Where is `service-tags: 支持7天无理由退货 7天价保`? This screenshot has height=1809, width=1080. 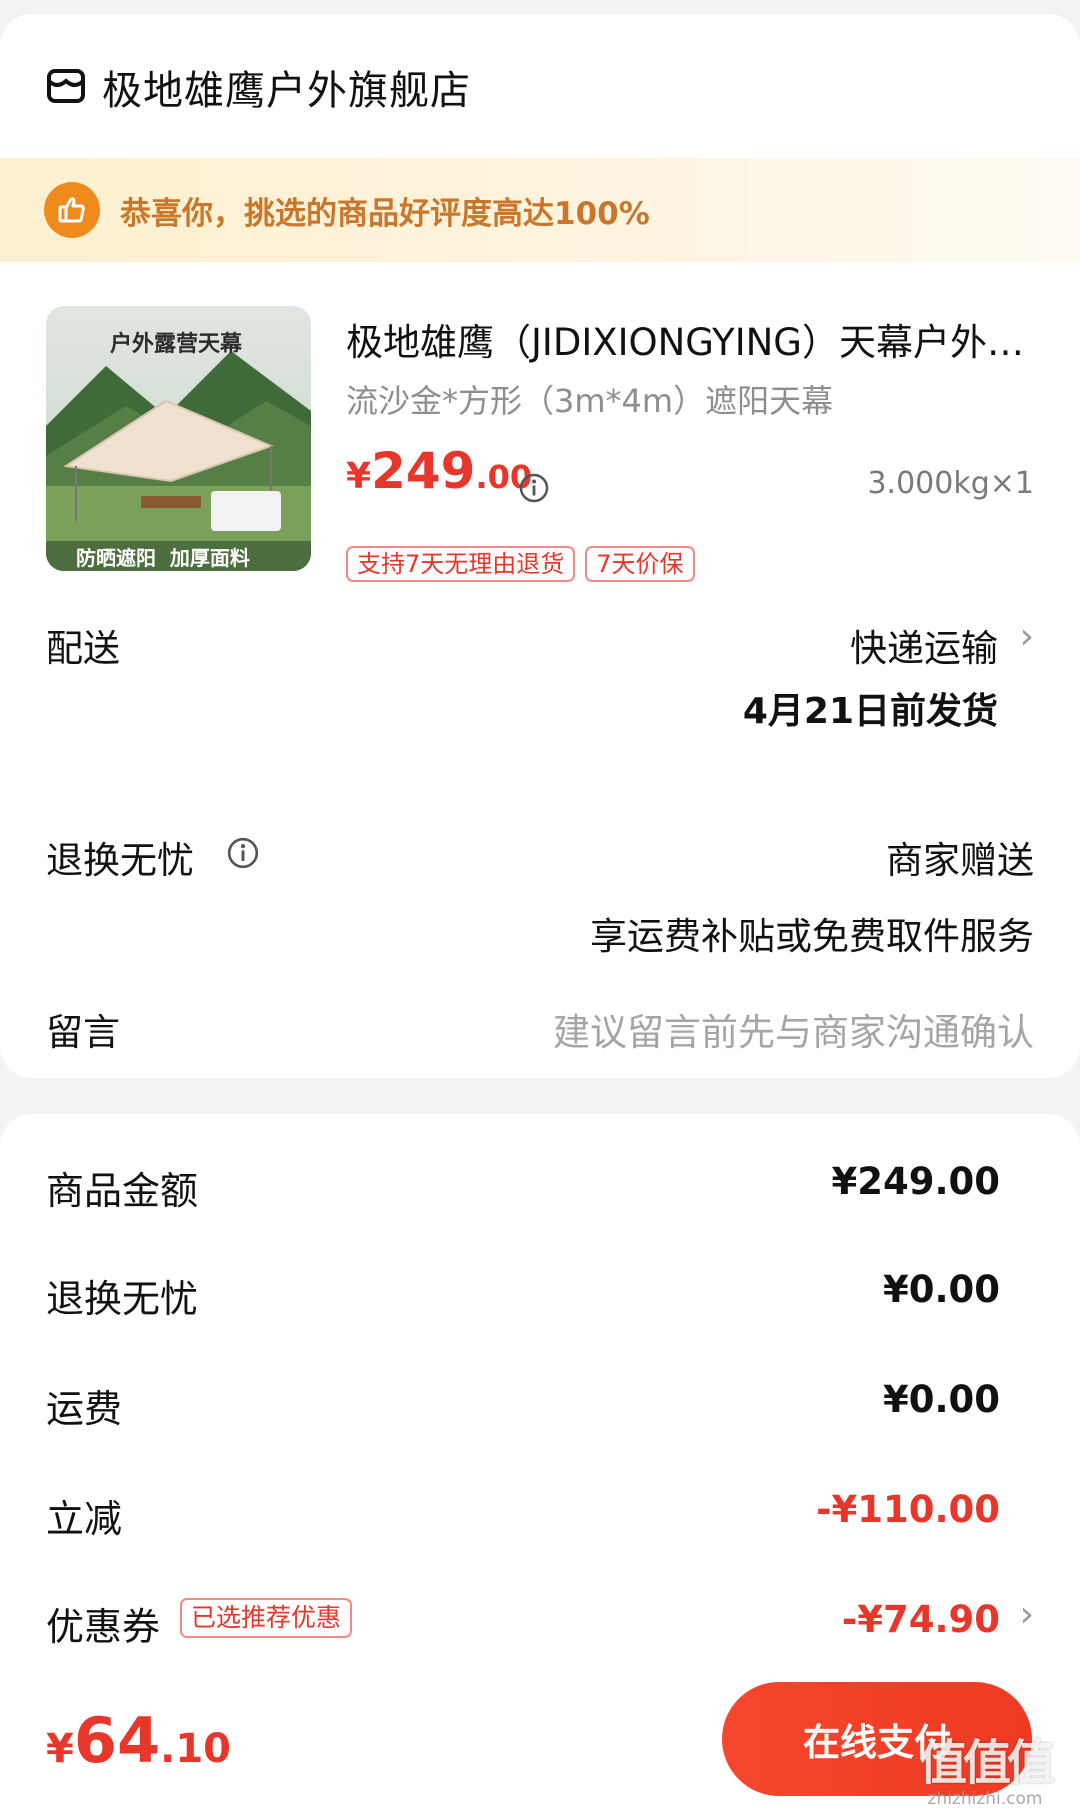 service-tags: 支持7天无理由退货 7天价保 is located at coordinates (520, 564).